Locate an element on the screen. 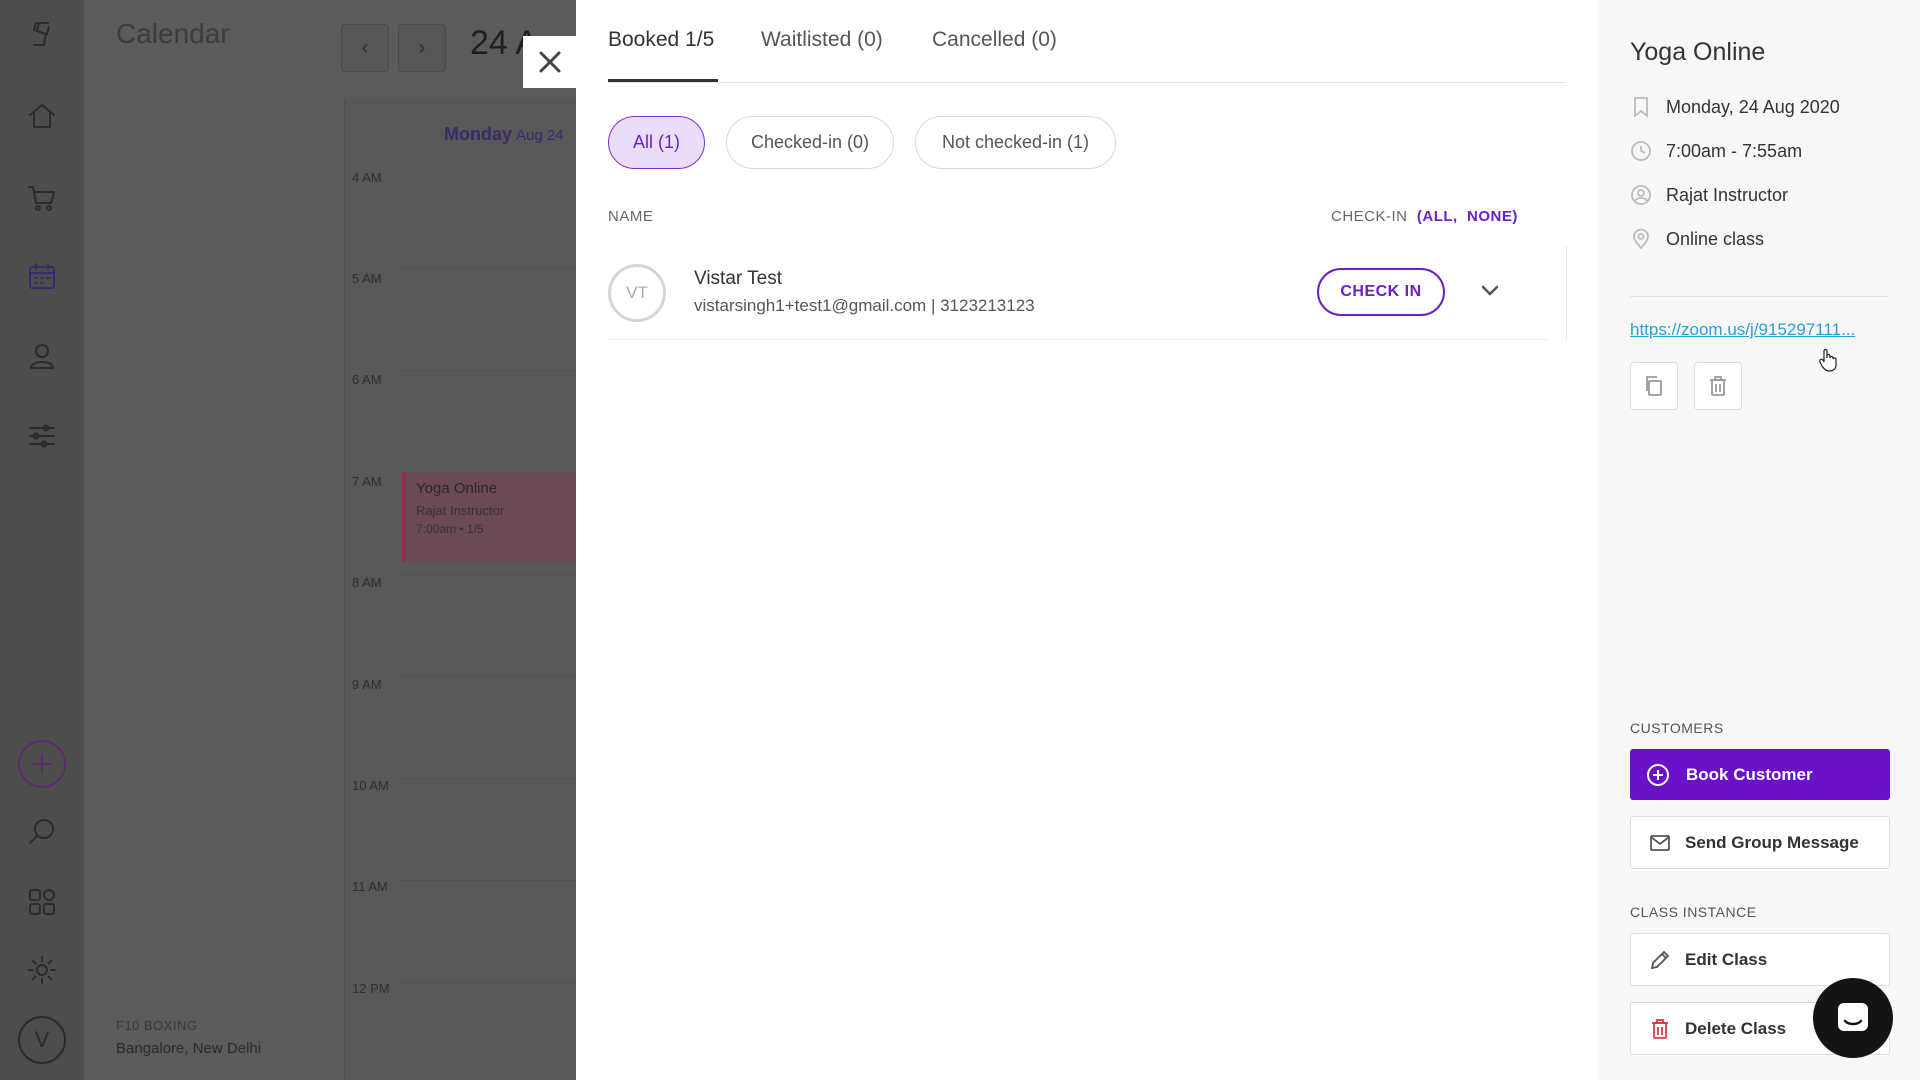 This screenshot has height=1080, width=1920. chevron-down-icon is located at coordinates (1490, 290).